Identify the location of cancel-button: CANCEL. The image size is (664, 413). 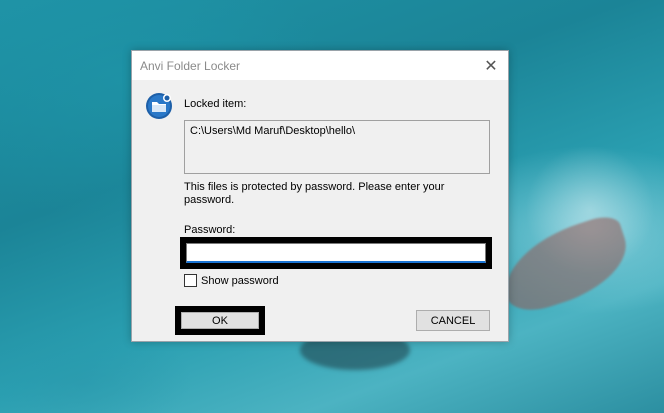
(453, 320).